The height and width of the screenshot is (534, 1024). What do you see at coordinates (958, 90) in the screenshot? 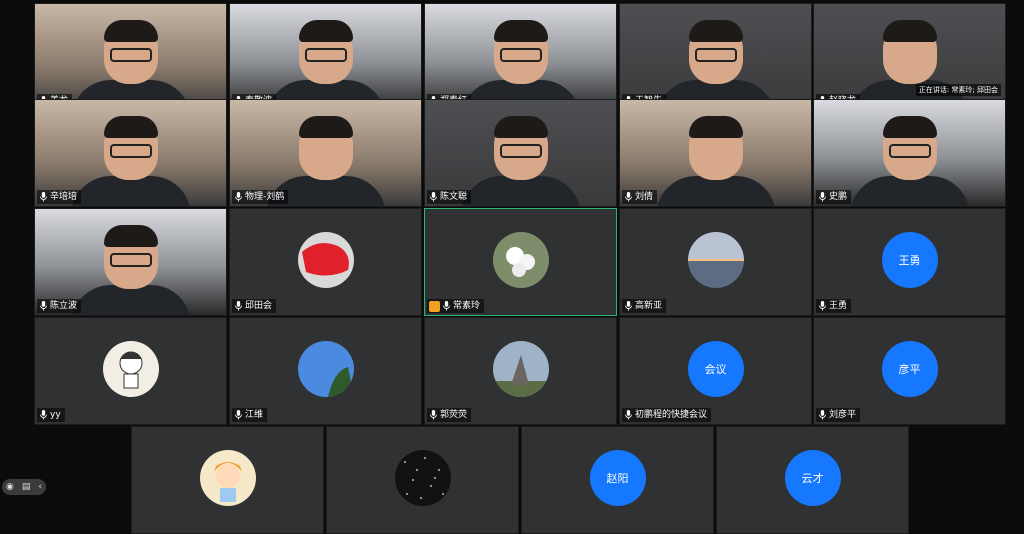
I see `speaking-indicator: 正在讲话: 常素玲; 邱田会` at bounding box center [958, 90].